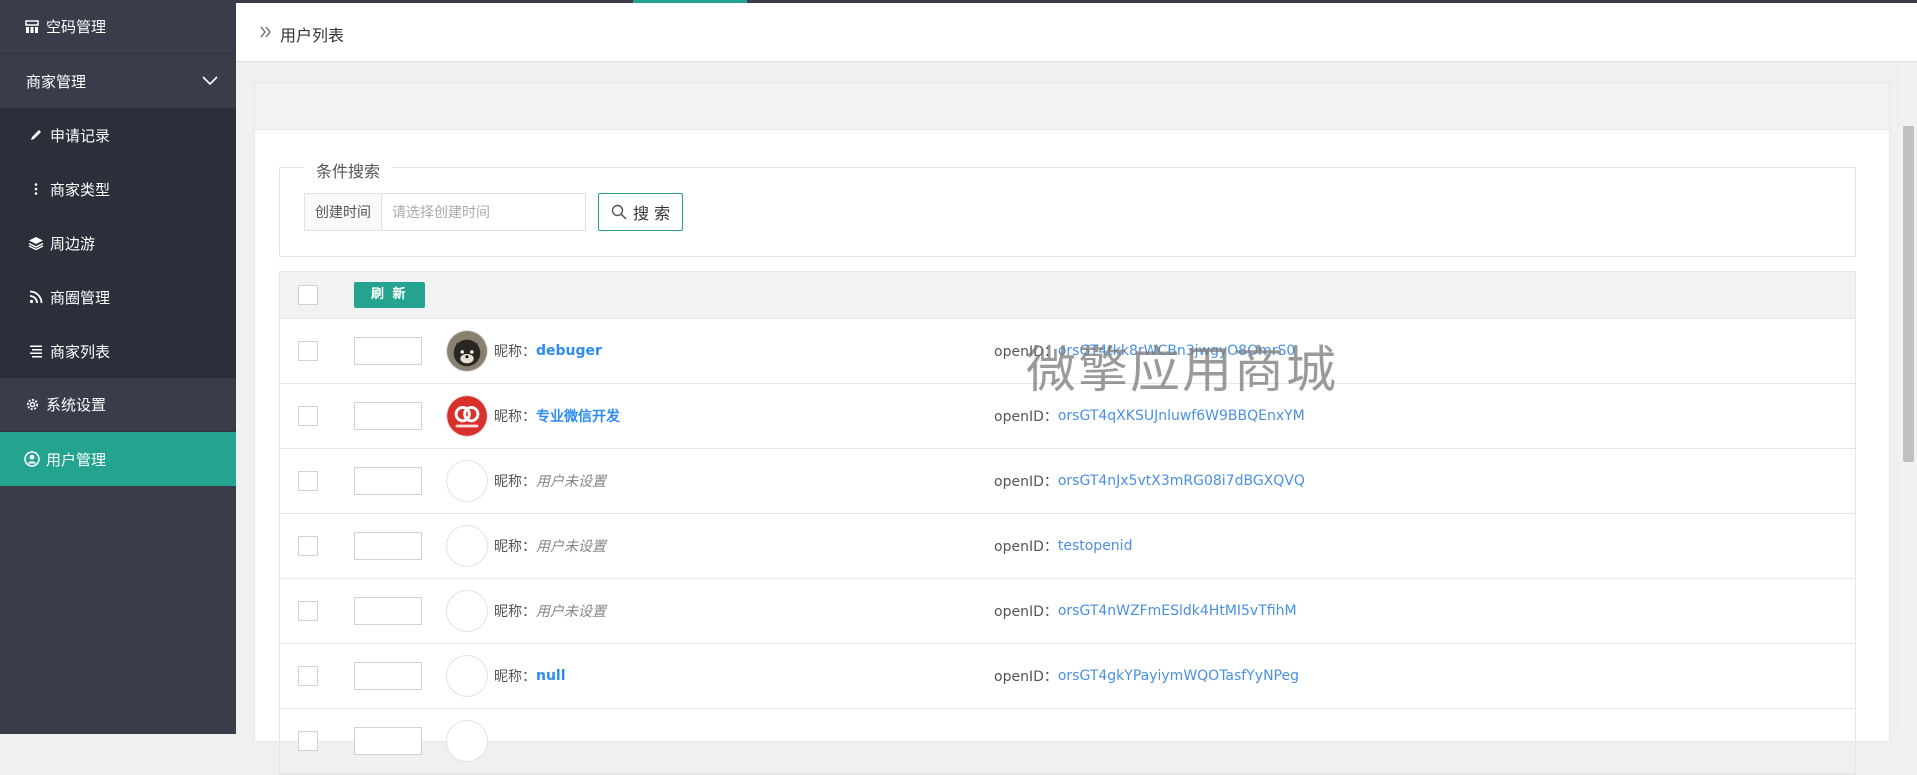  Describe the element at coordinates (118, 297) in the screenshot. I see `sidebar-item-business-district: 商圈管理` at that location.